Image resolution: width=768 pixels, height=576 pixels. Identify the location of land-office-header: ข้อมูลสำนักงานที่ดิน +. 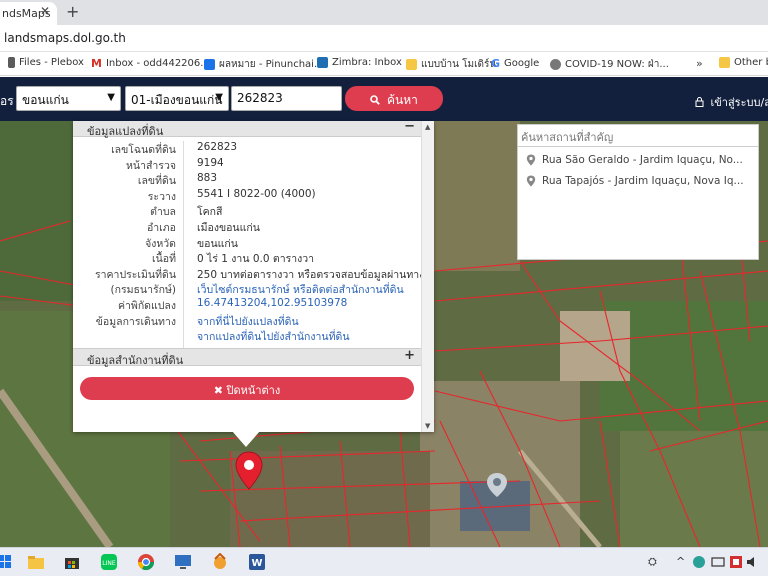
(247, 357).